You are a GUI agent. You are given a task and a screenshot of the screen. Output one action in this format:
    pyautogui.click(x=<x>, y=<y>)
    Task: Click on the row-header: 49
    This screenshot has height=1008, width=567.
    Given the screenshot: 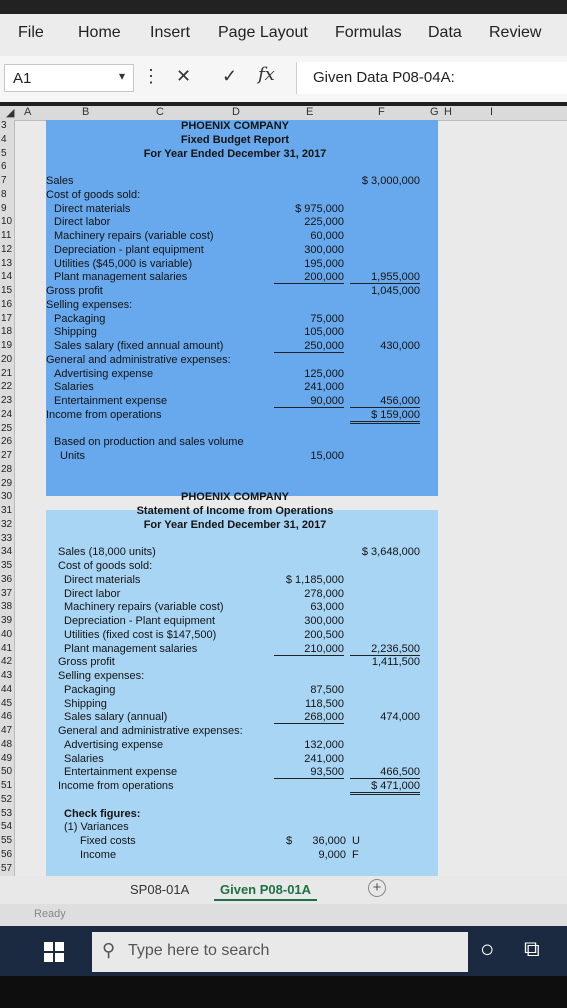 What is the action you would take?
    pyautogui.click(x=6, y=758)
    